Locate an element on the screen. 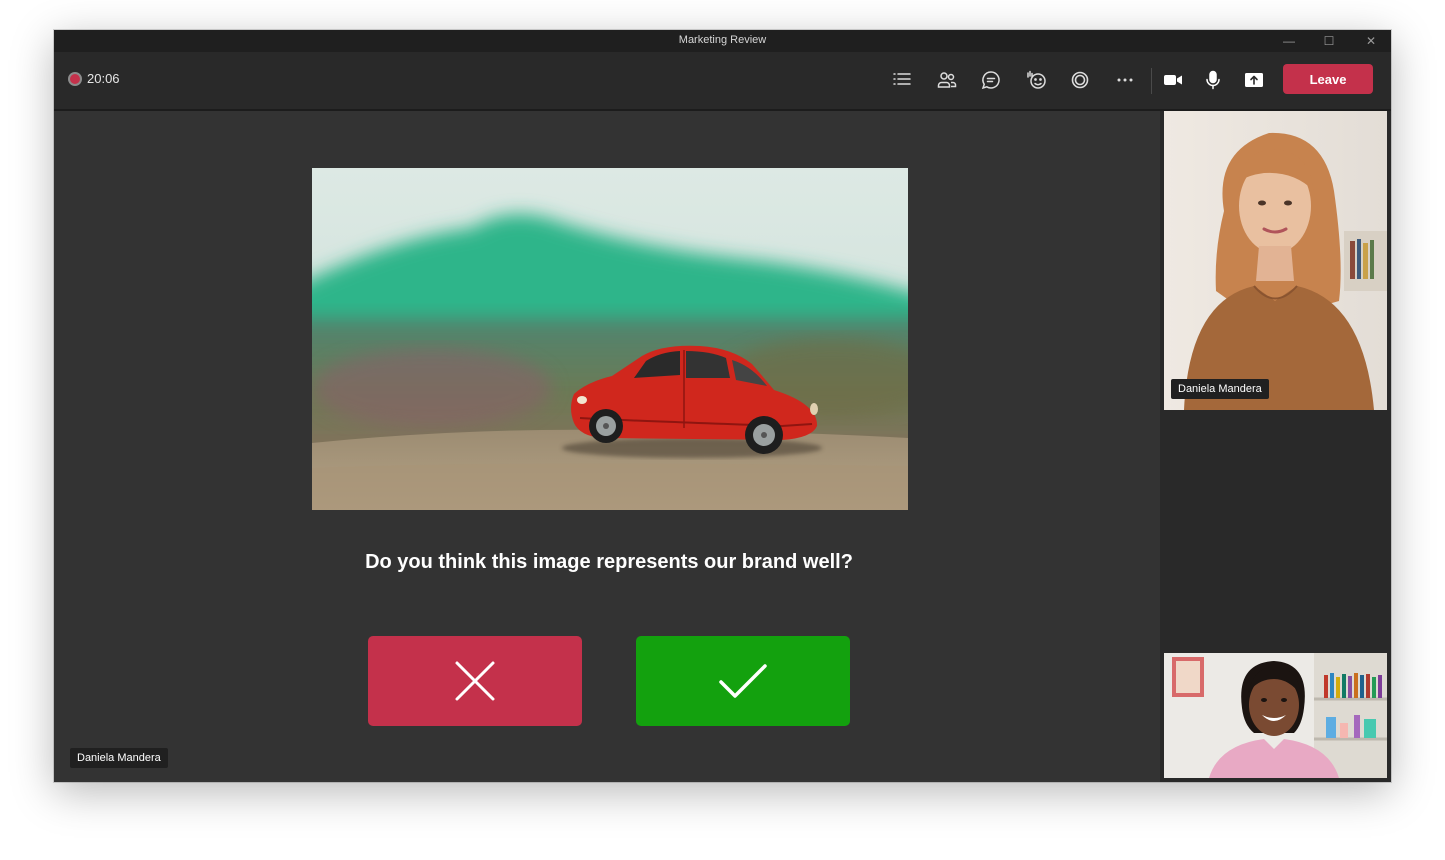 This screenshot has height=860, width=1445. people-button is located at coordinates (947, 80).